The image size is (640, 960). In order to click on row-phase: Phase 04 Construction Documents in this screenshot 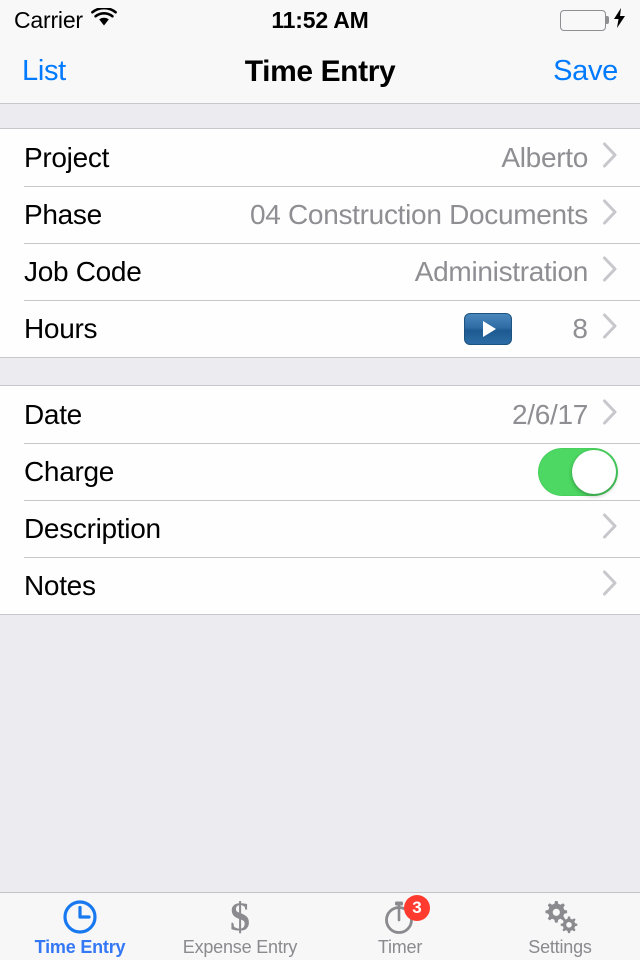, I will do `click(320, 214)`.